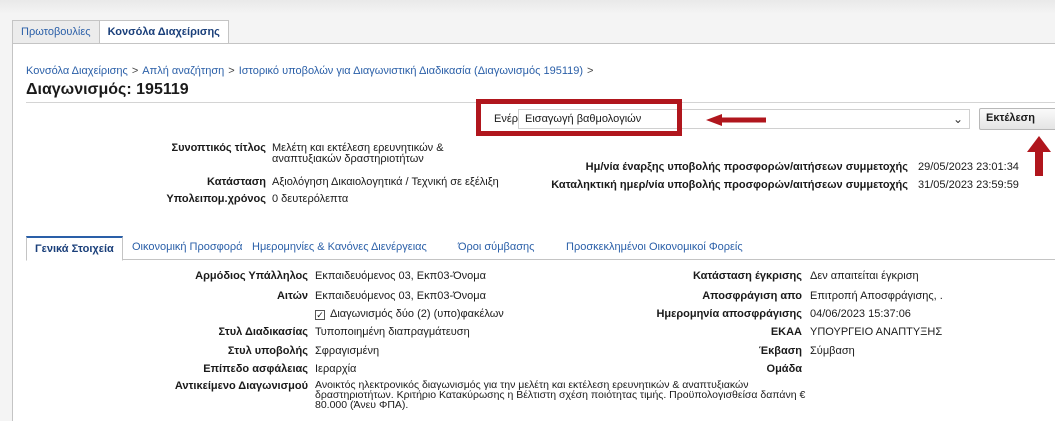 This screenshot has height=421, width=1055. I want to click on remaining-time-label: Υπολειπομ.χρόνος, so click(216, 199).